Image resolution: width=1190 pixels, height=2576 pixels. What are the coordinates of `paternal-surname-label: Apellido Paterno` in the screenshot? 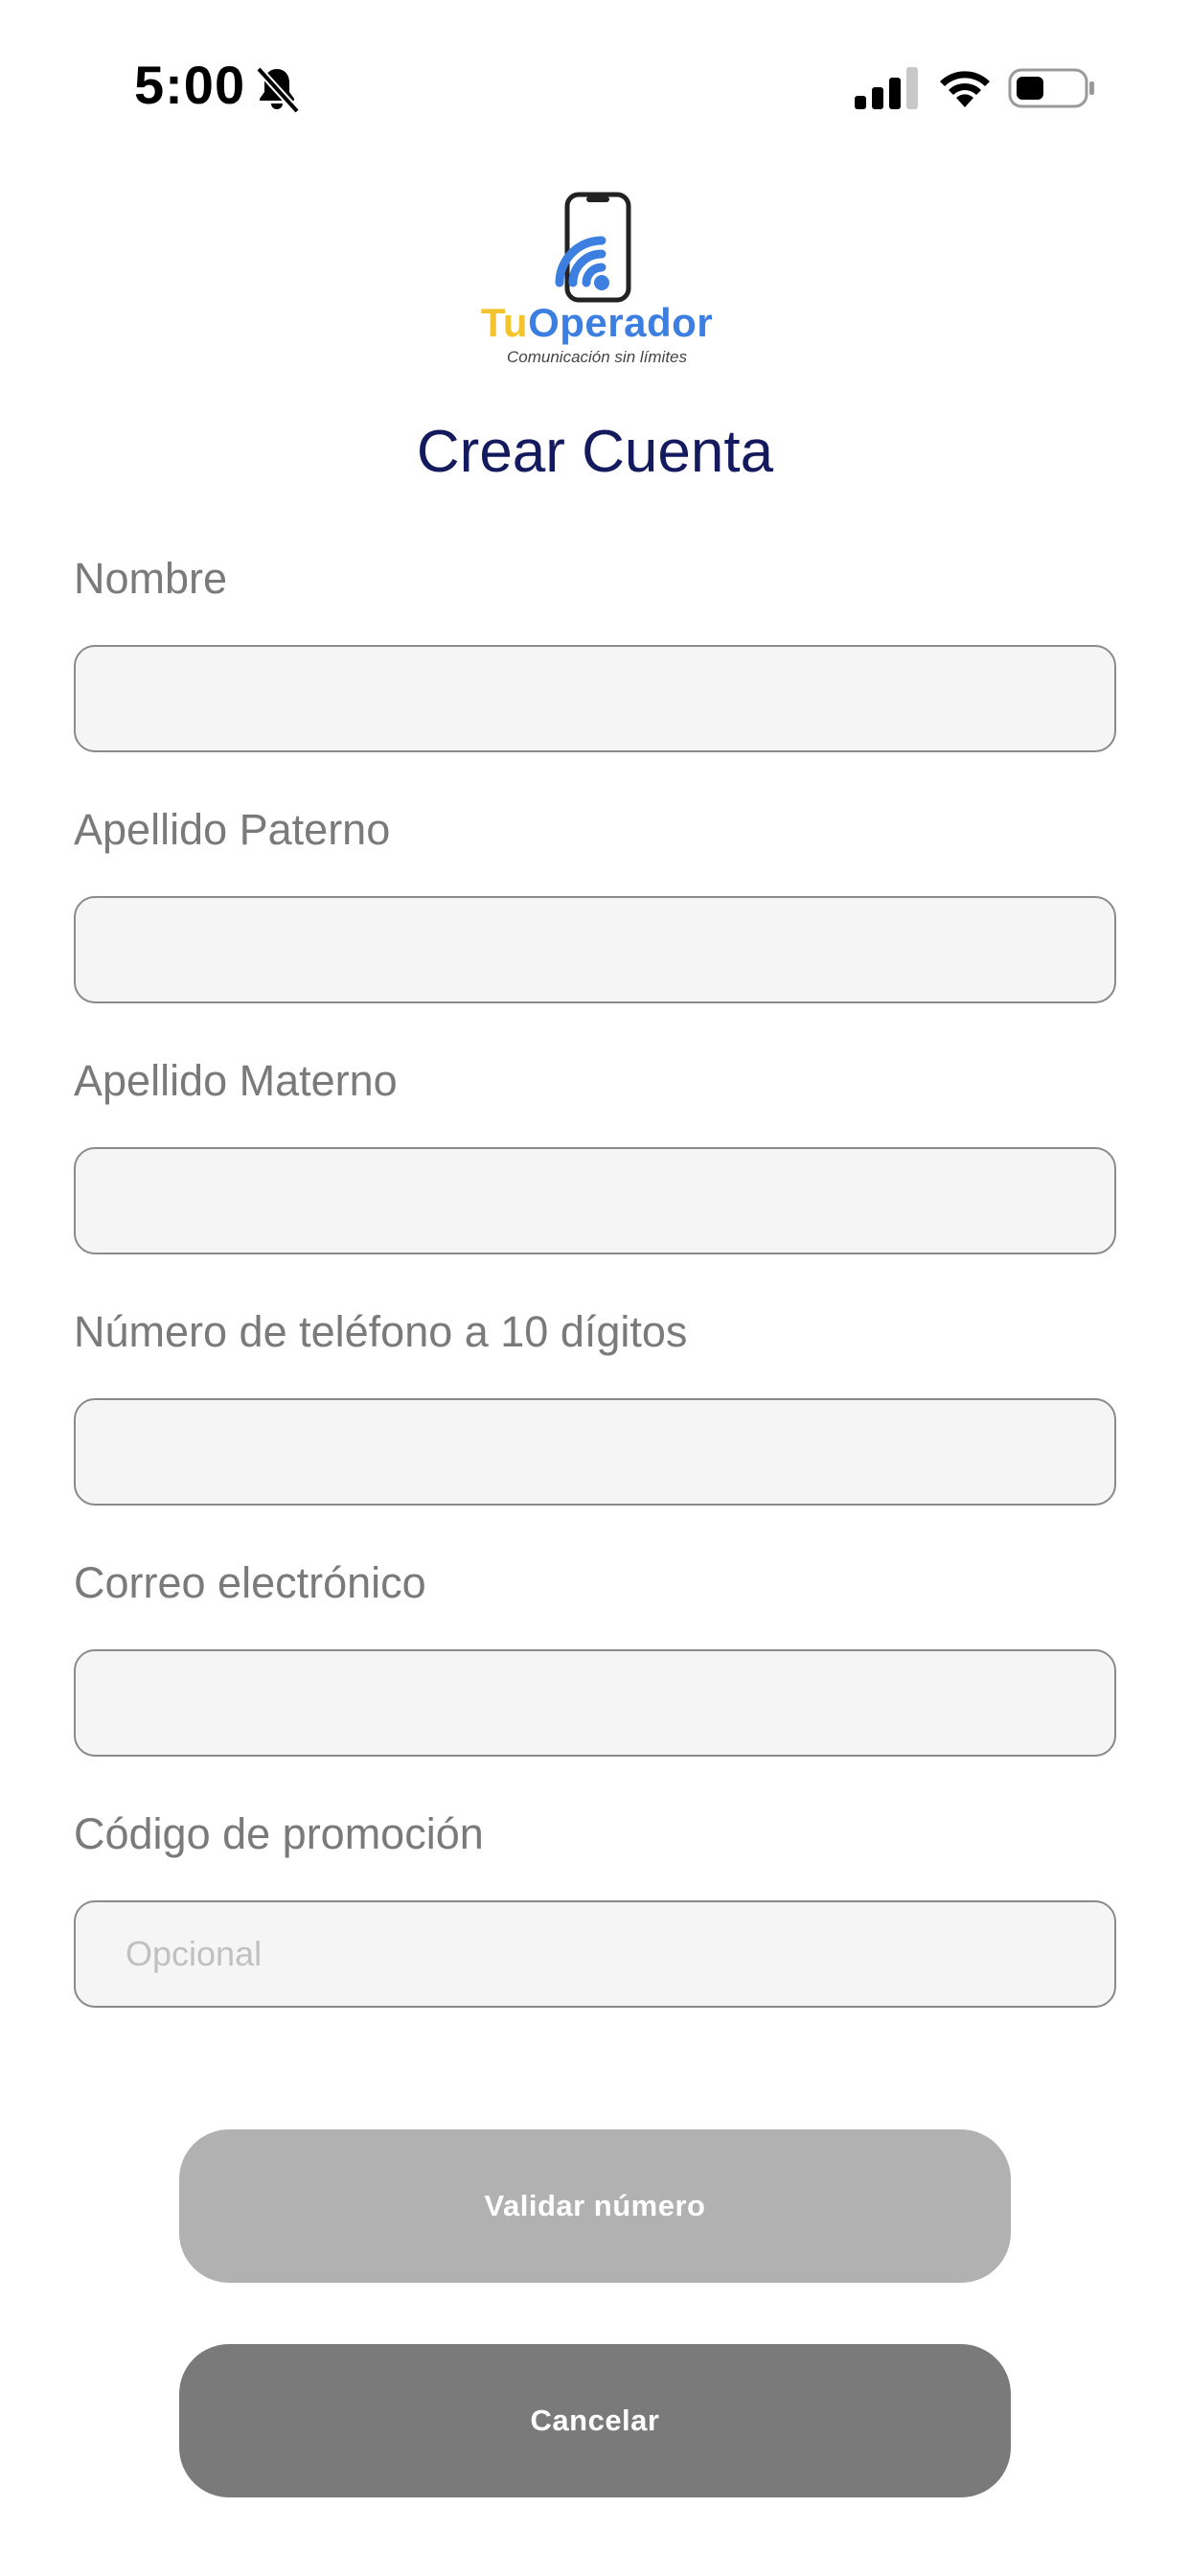 It's located at (233, 829).